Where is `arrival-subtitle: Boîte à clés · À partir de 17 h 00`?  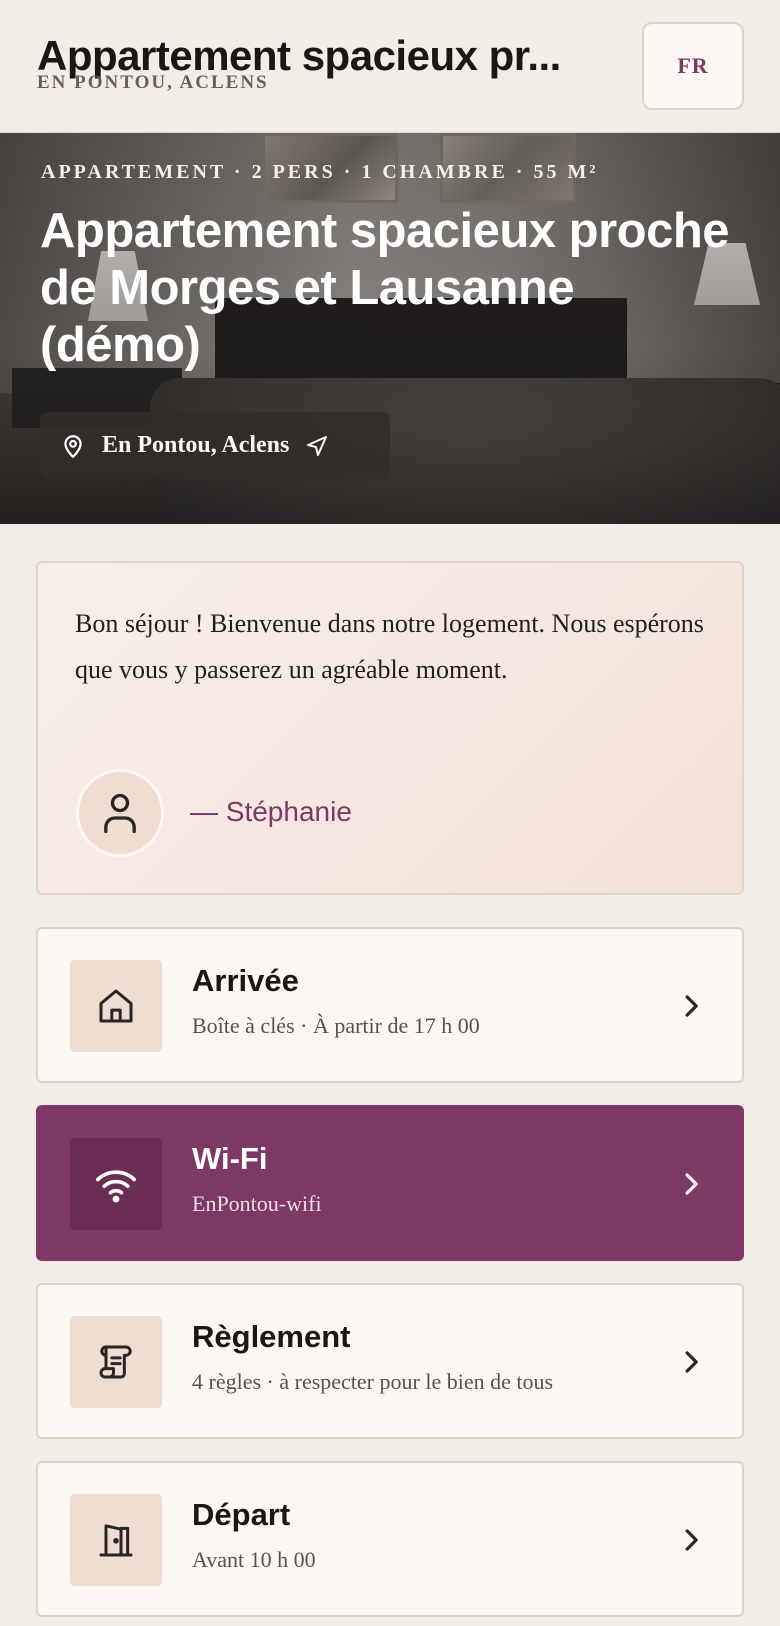 arrival-subtitle: Boîte à clés · À partir de 17 h 00 is located at coordinates (336, 1025).